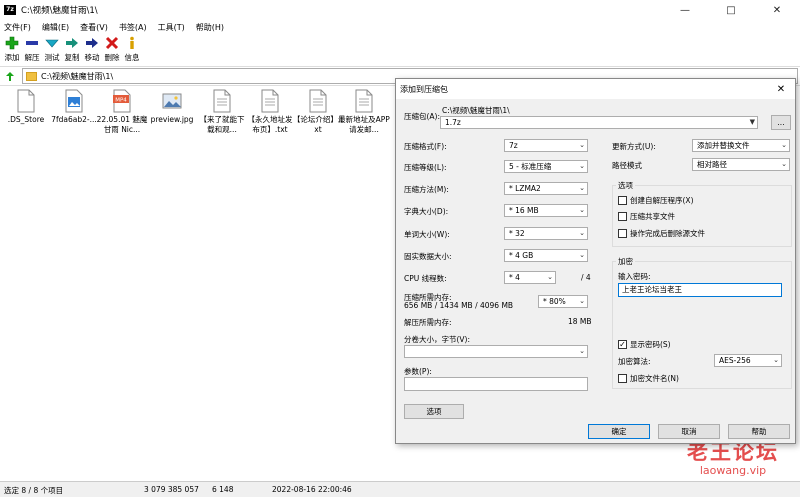 This screenshot has height=497, width=800. Describe the element at coordinates (434, 411) in the screenshot. I see `options-button: 选项` at that location.